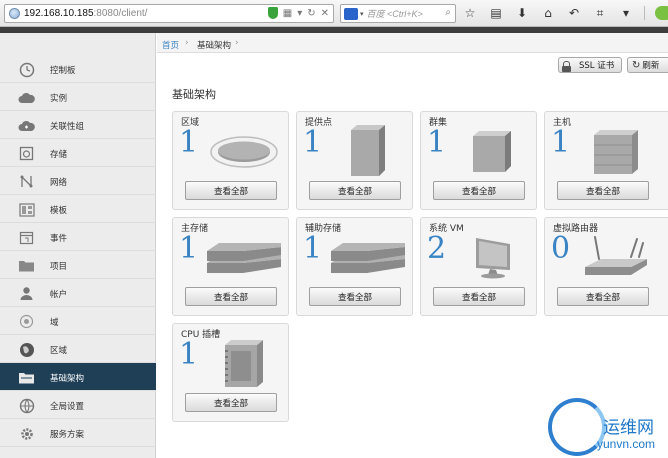  I want to click on card-pods: 提供点 1 查看全部, so click(354, 160).